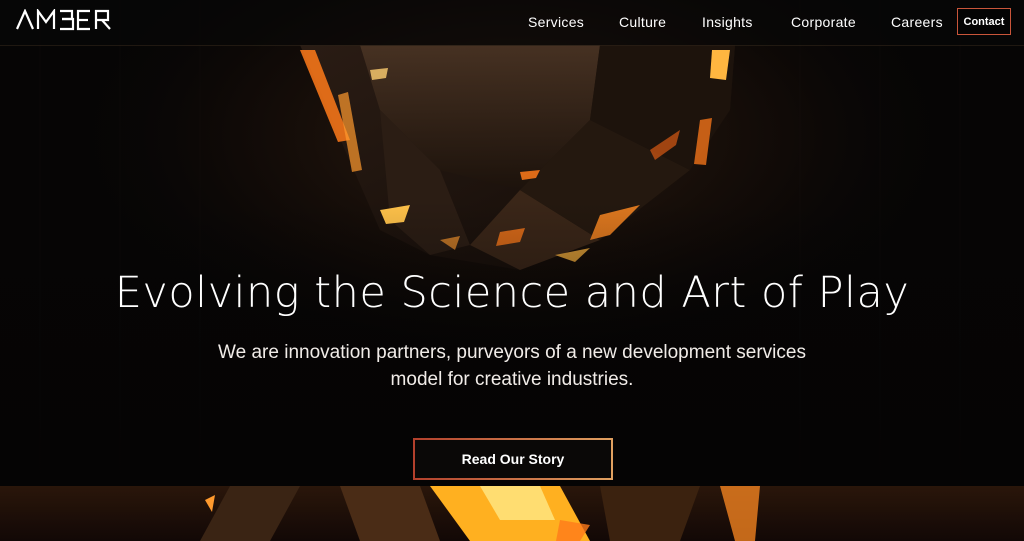 The image size is (1024, 541). Describe the element at coordinates (823, 22) in the screenshot. I see `nav-item-corporate: Corporate` at that location.